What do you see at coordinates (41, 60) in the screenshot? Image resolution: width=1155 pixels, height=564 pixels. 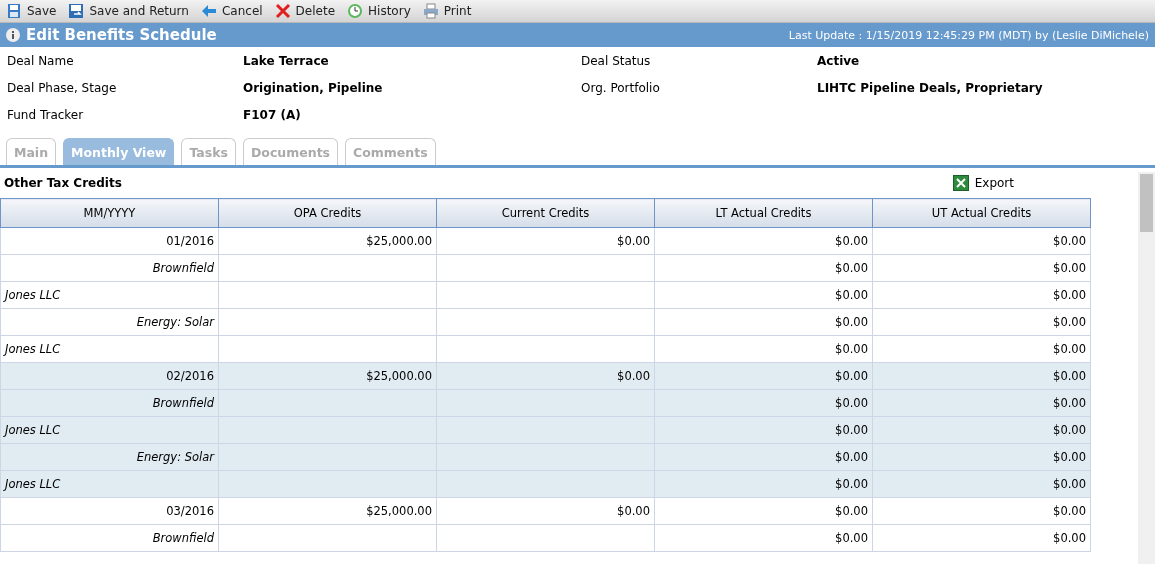 I see `field-label: Deal Name` at bounding box center [41, 60].